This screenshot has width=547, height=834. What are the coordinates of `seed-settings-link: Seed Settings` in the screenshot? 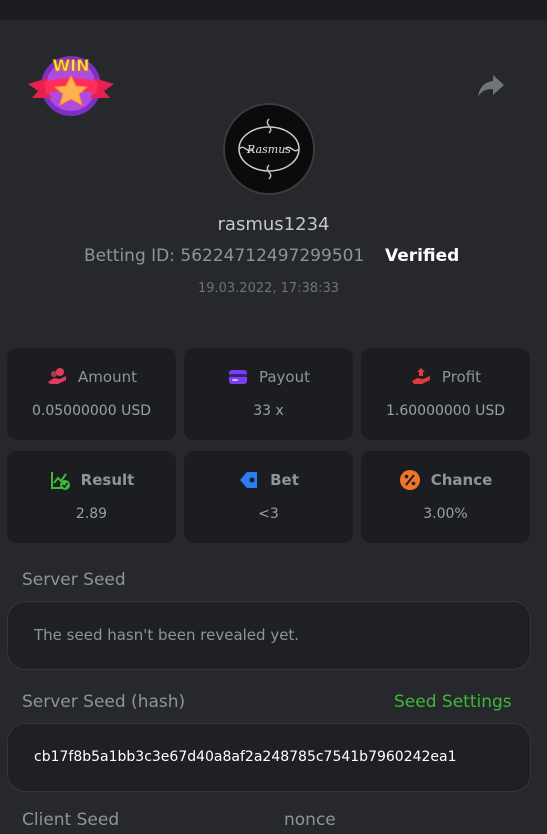 It's located at (453, 702).